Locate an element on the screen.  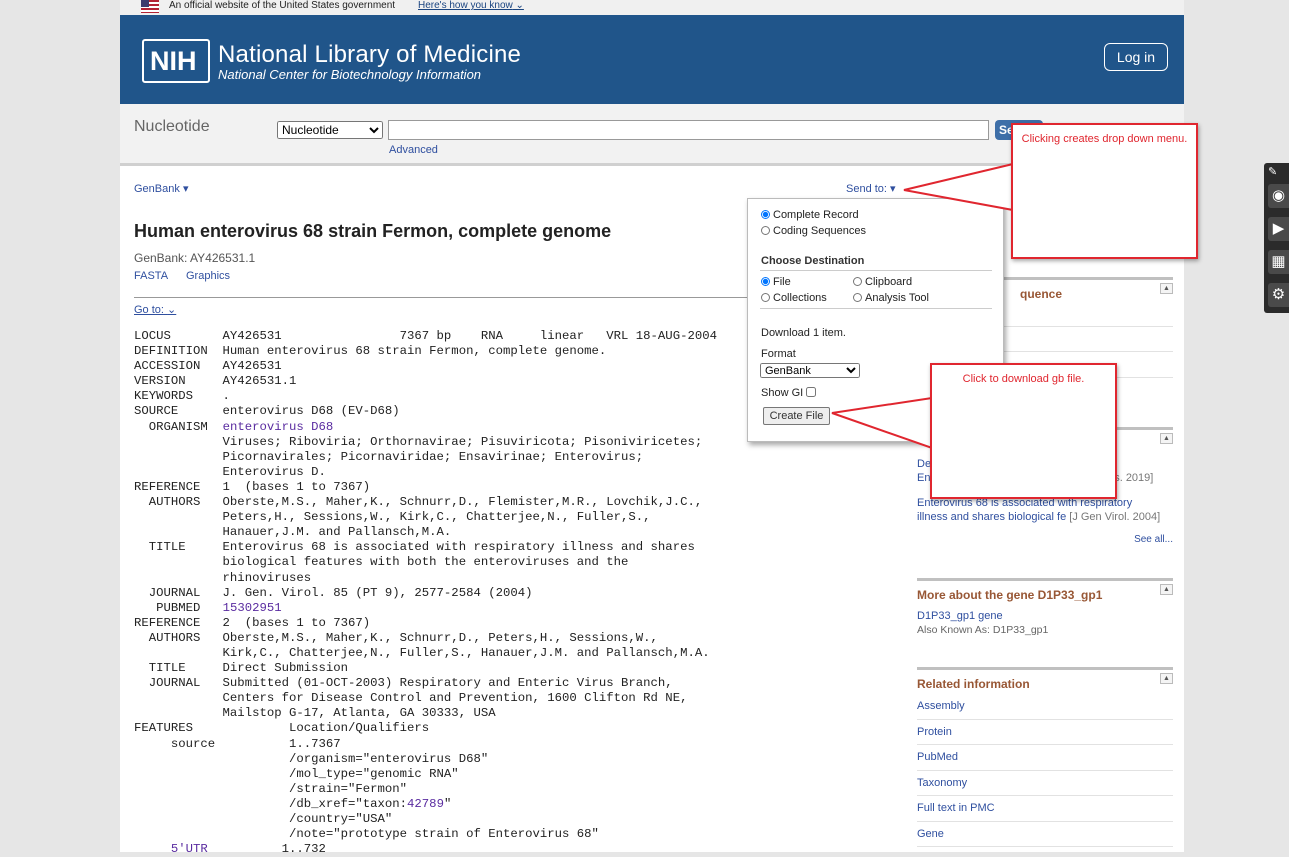
gear-icon: ⚙ is located at coordinates (1278, 295).